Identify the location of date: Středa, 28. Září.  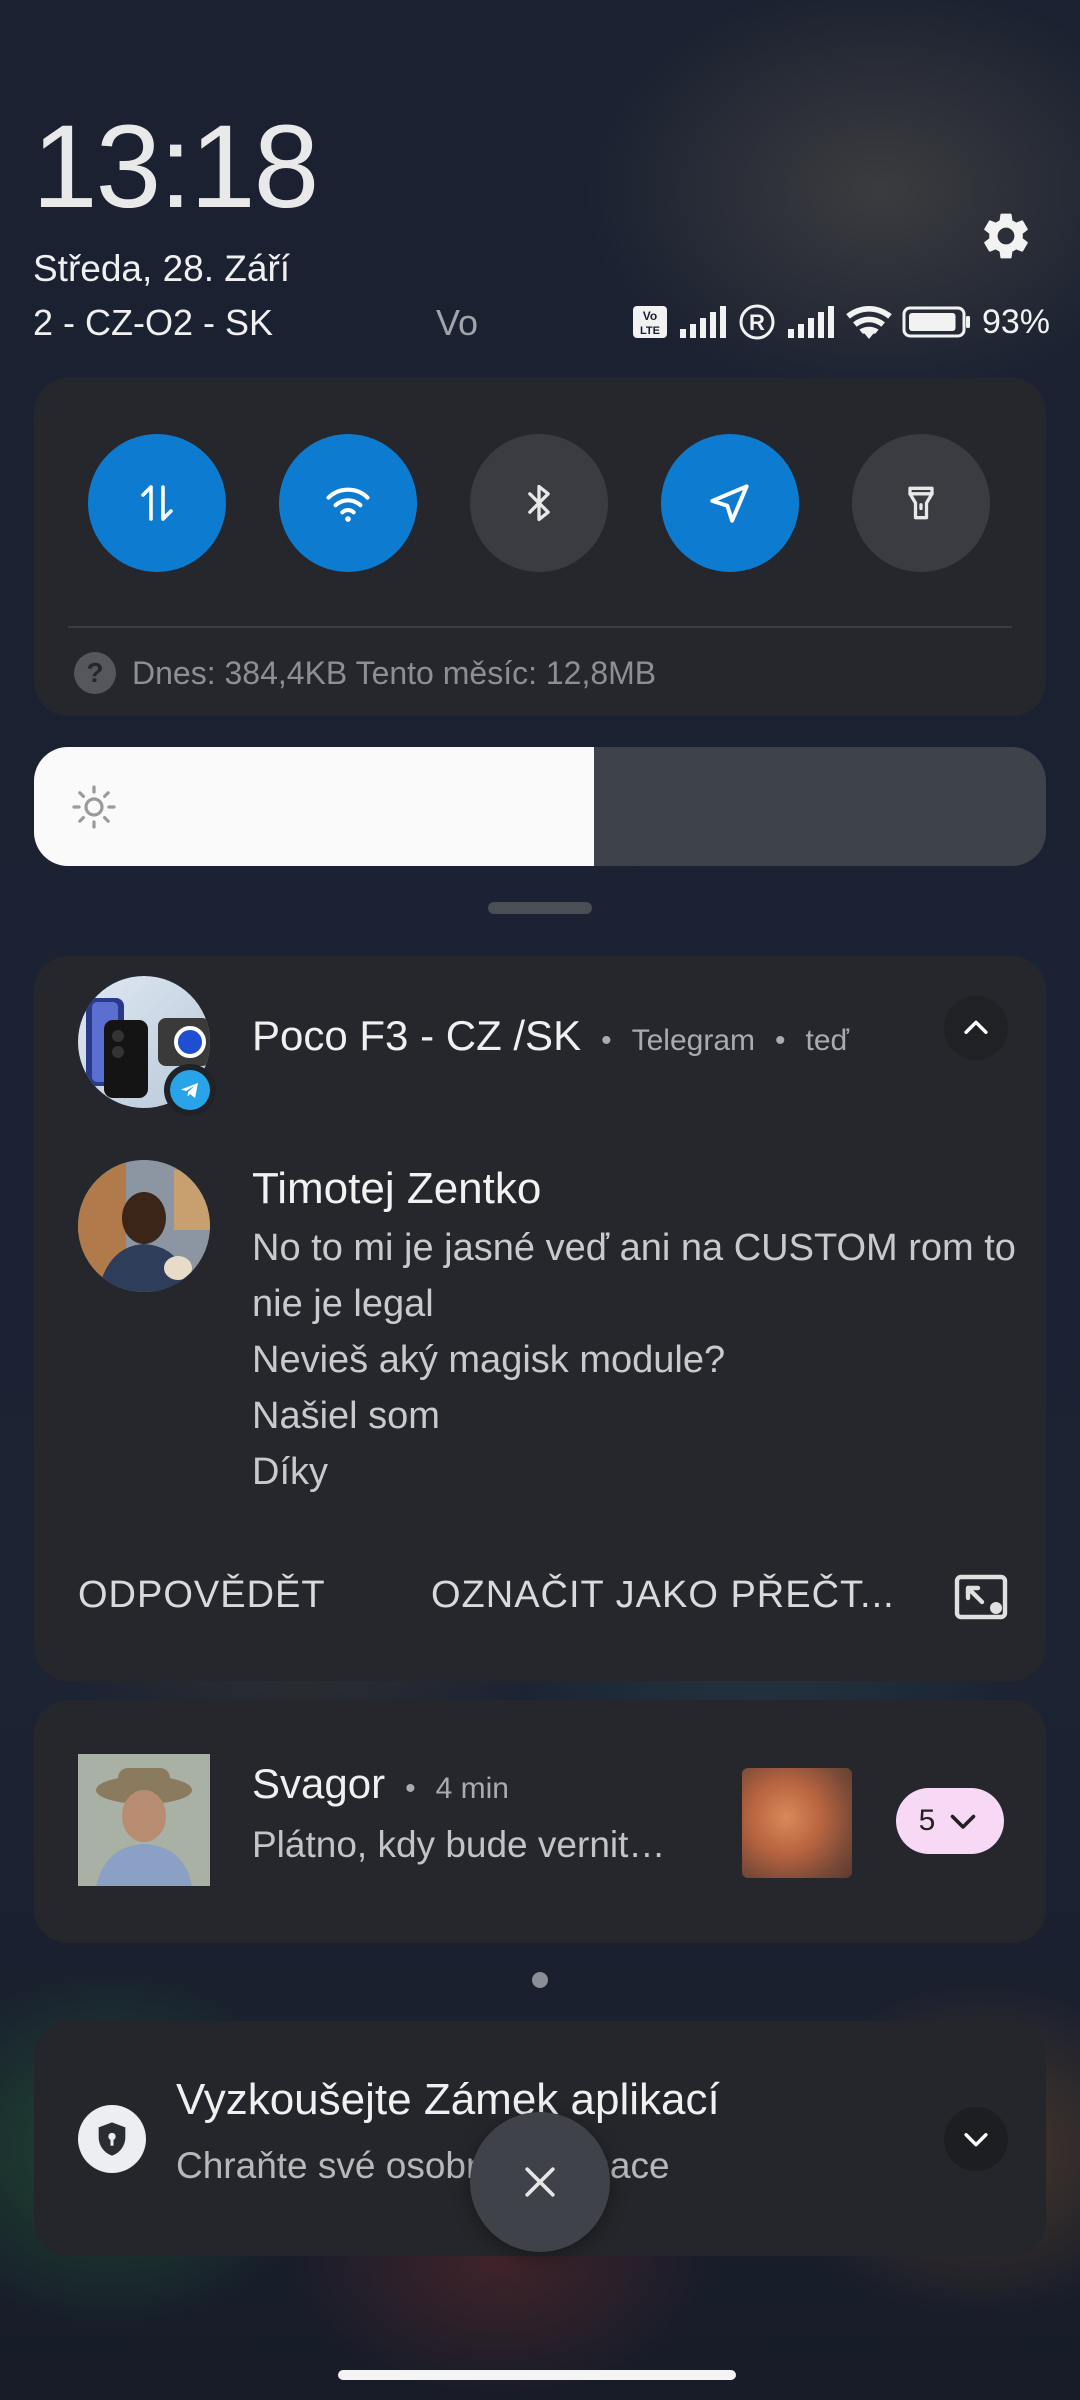
(162, 268).